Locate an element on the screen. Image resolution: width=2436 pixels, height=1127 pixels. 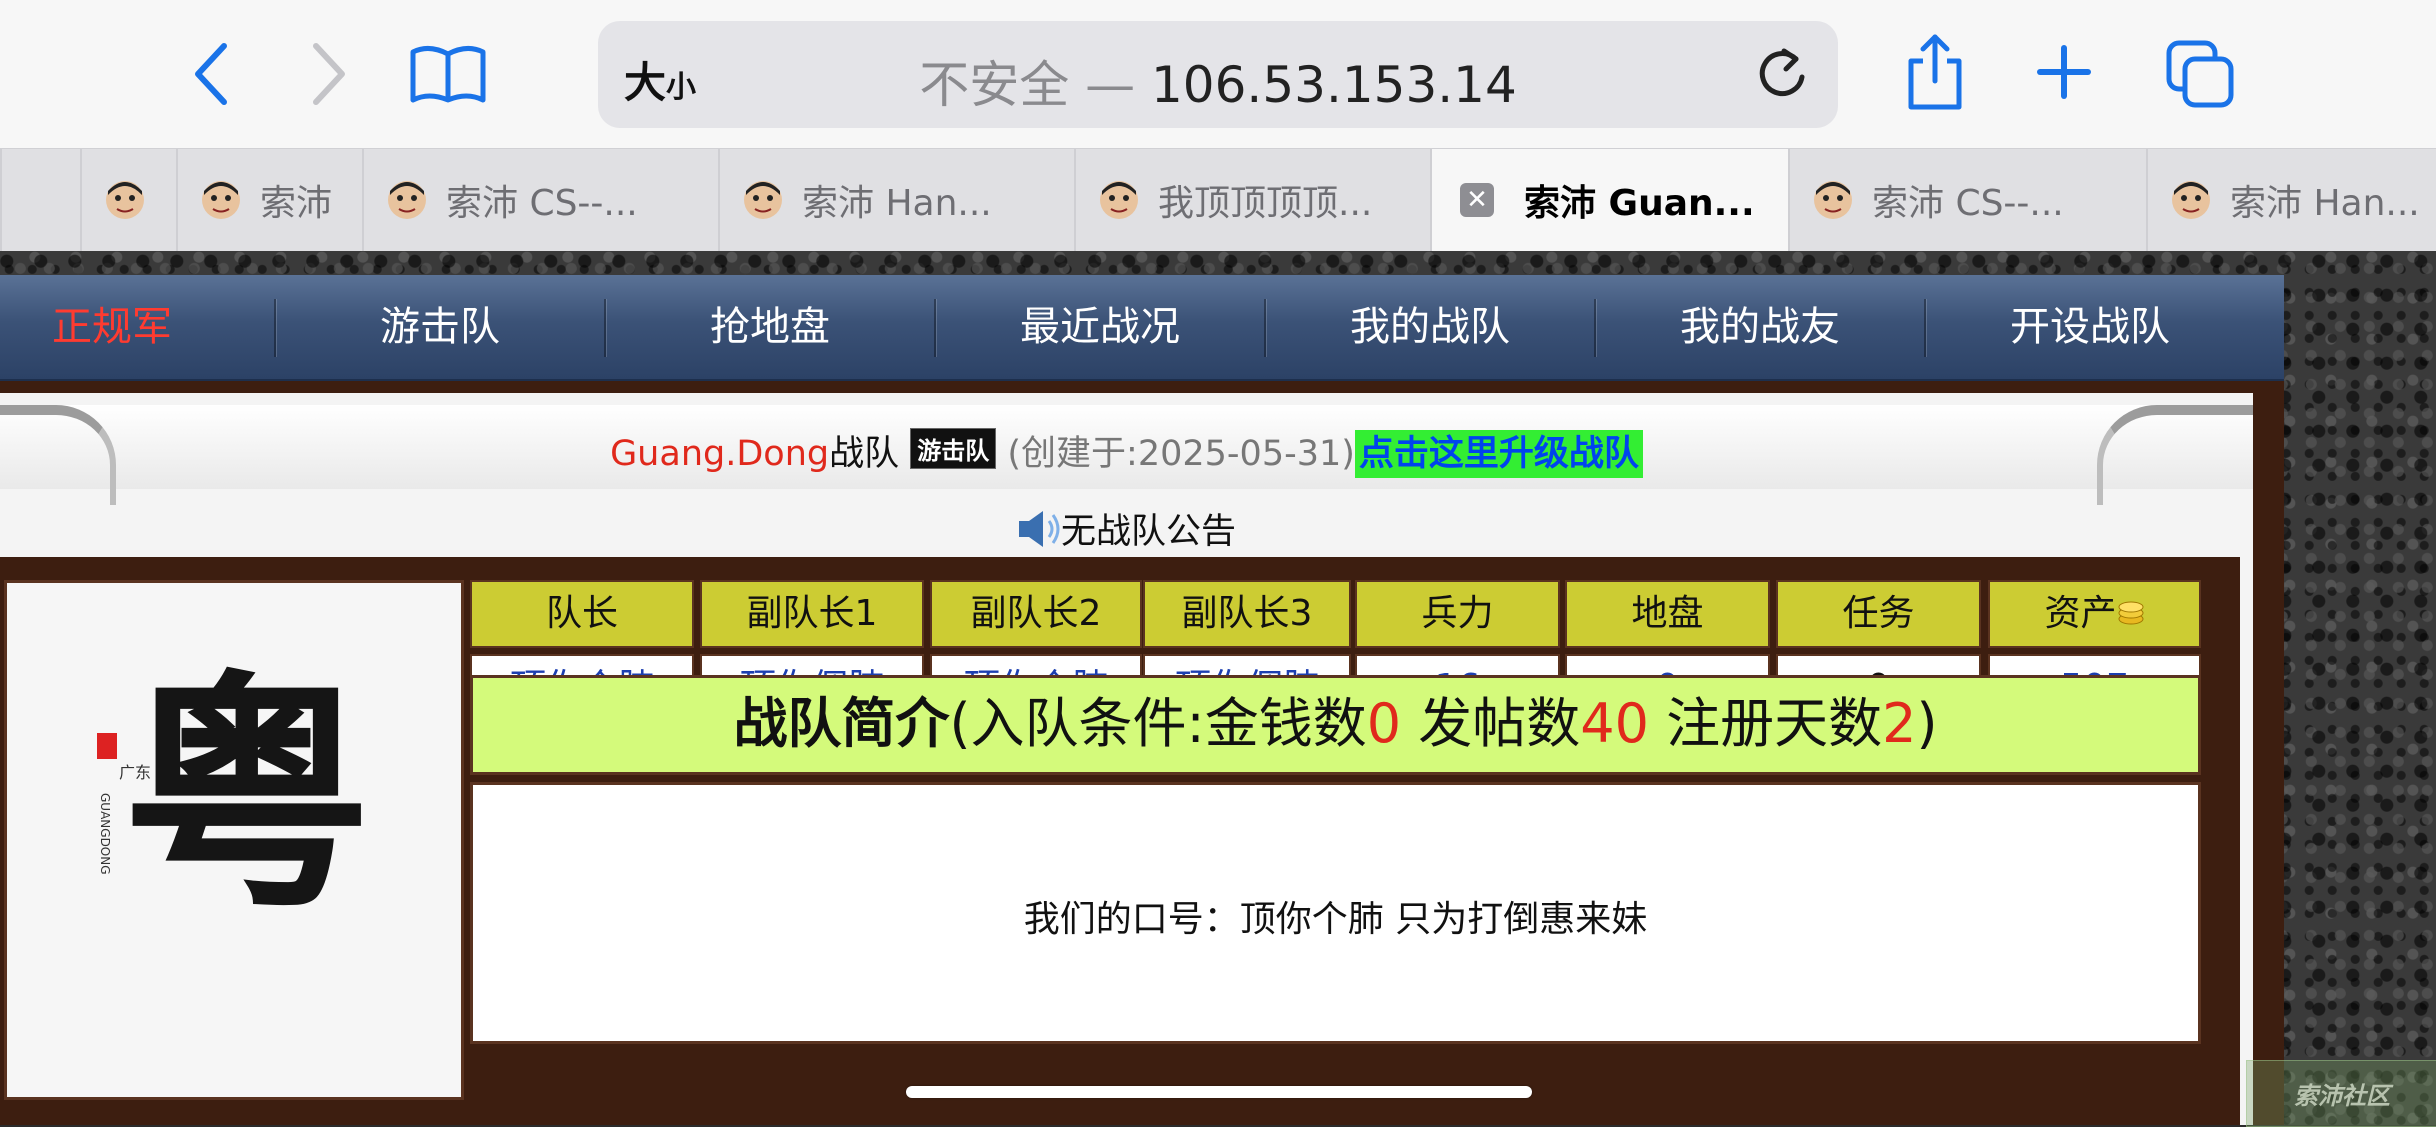
header-vice-captain-2: 副队长2 is located at coordinates (1036, 614).